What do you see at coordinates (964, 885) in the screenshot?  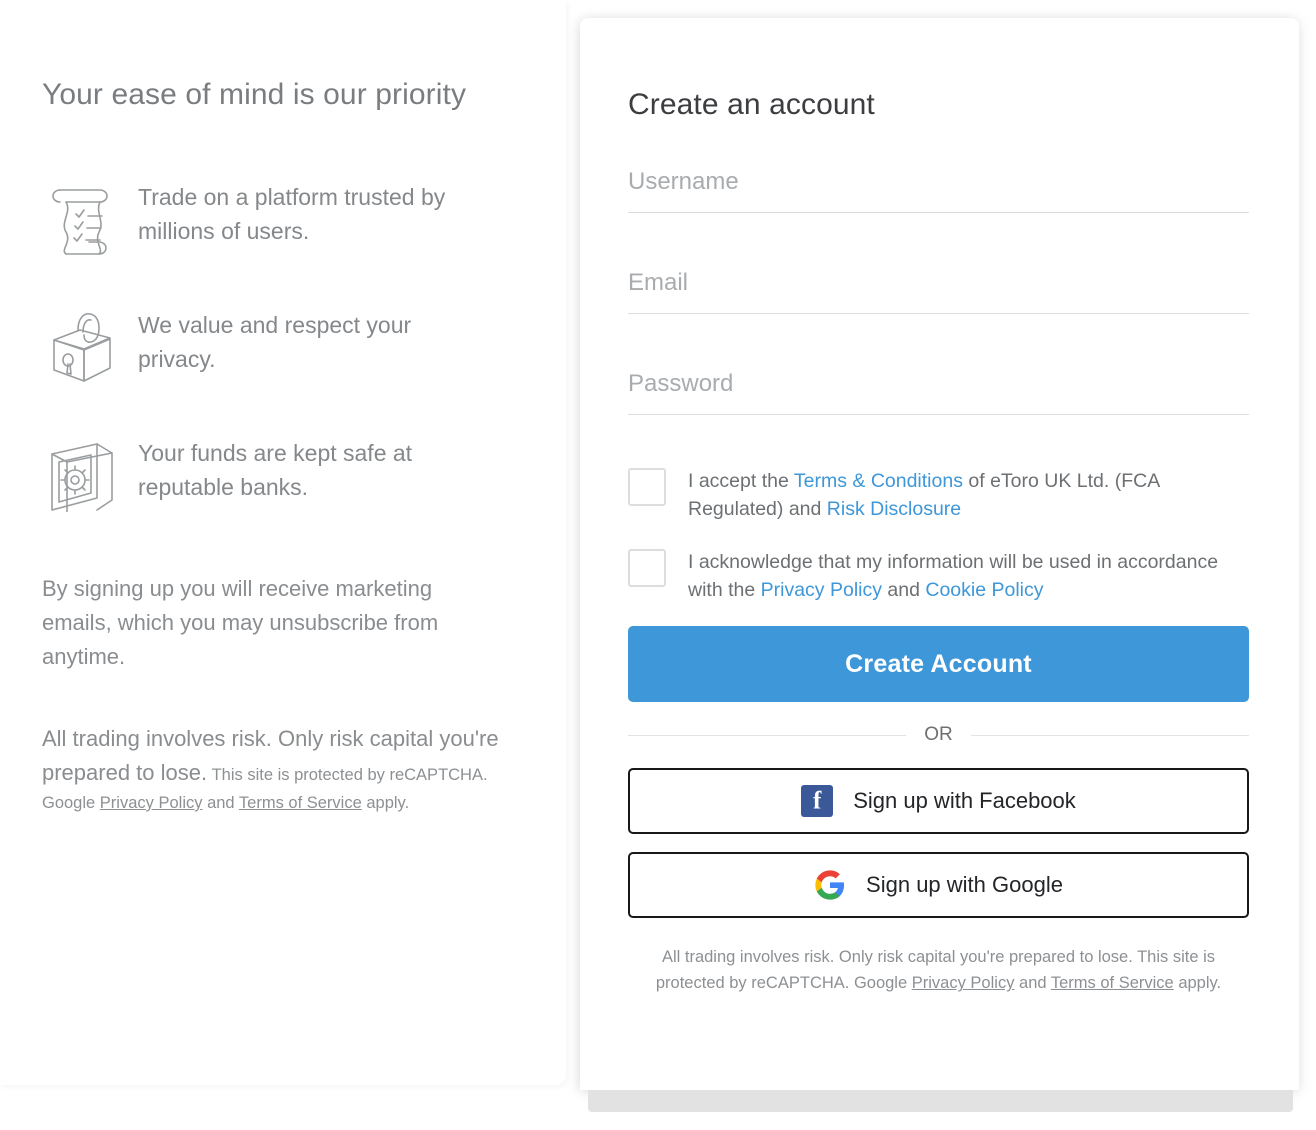 I see `signup-with-google-label: Sign up with Google` at bounding box center [964, 885].